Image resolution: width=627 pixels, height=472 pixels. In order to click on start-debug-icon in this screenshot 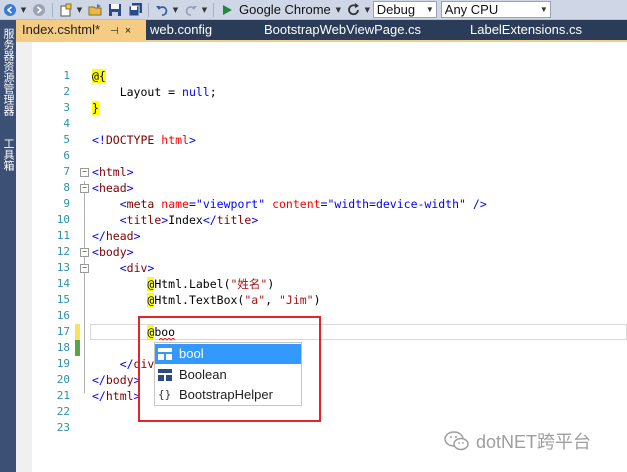, I will do `click(227, 10)`.